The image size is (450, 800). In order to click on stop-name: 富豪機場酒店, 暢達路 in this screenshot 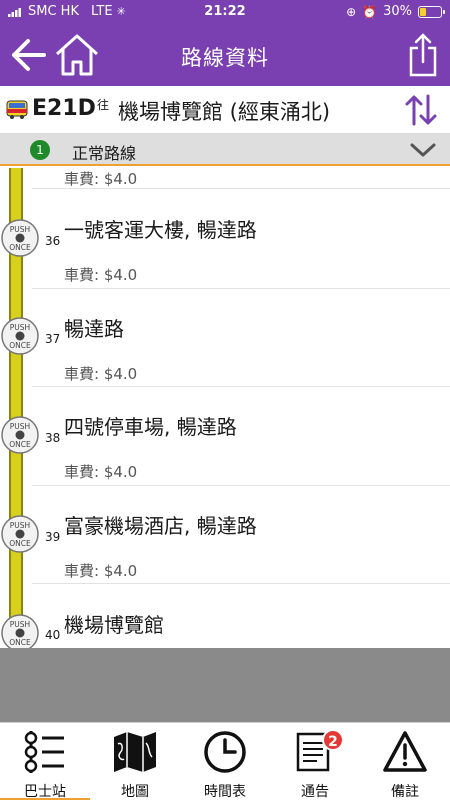, I will do `click(160, 526)`.